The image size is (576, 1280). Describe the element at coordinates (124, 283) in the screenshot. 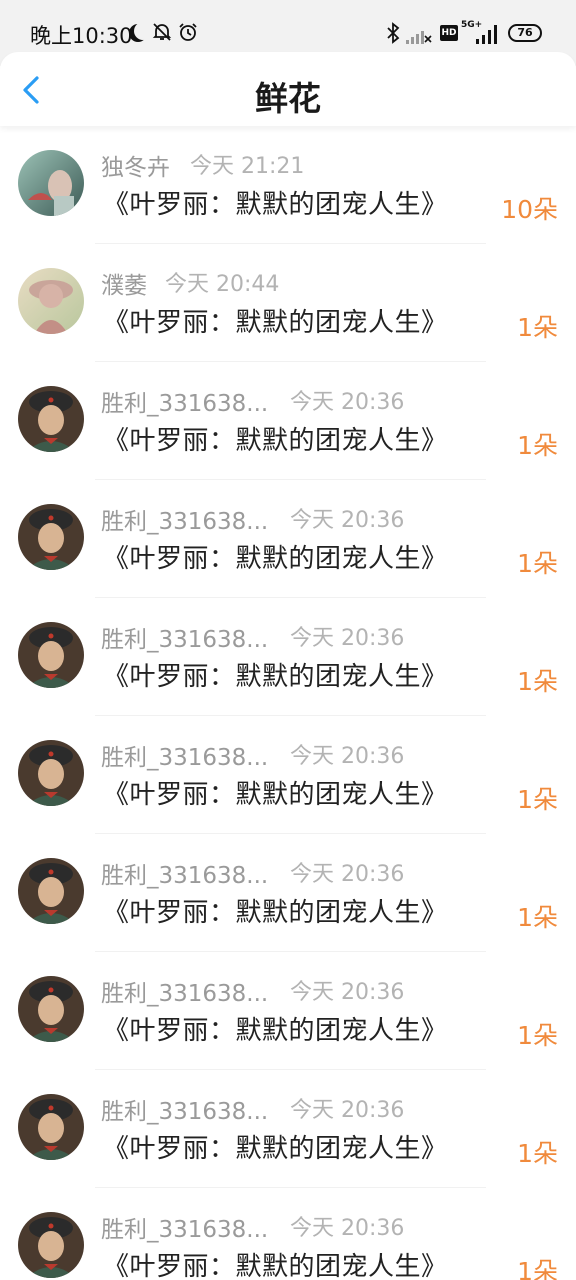

I see `user-name: 濮萎` at that location.